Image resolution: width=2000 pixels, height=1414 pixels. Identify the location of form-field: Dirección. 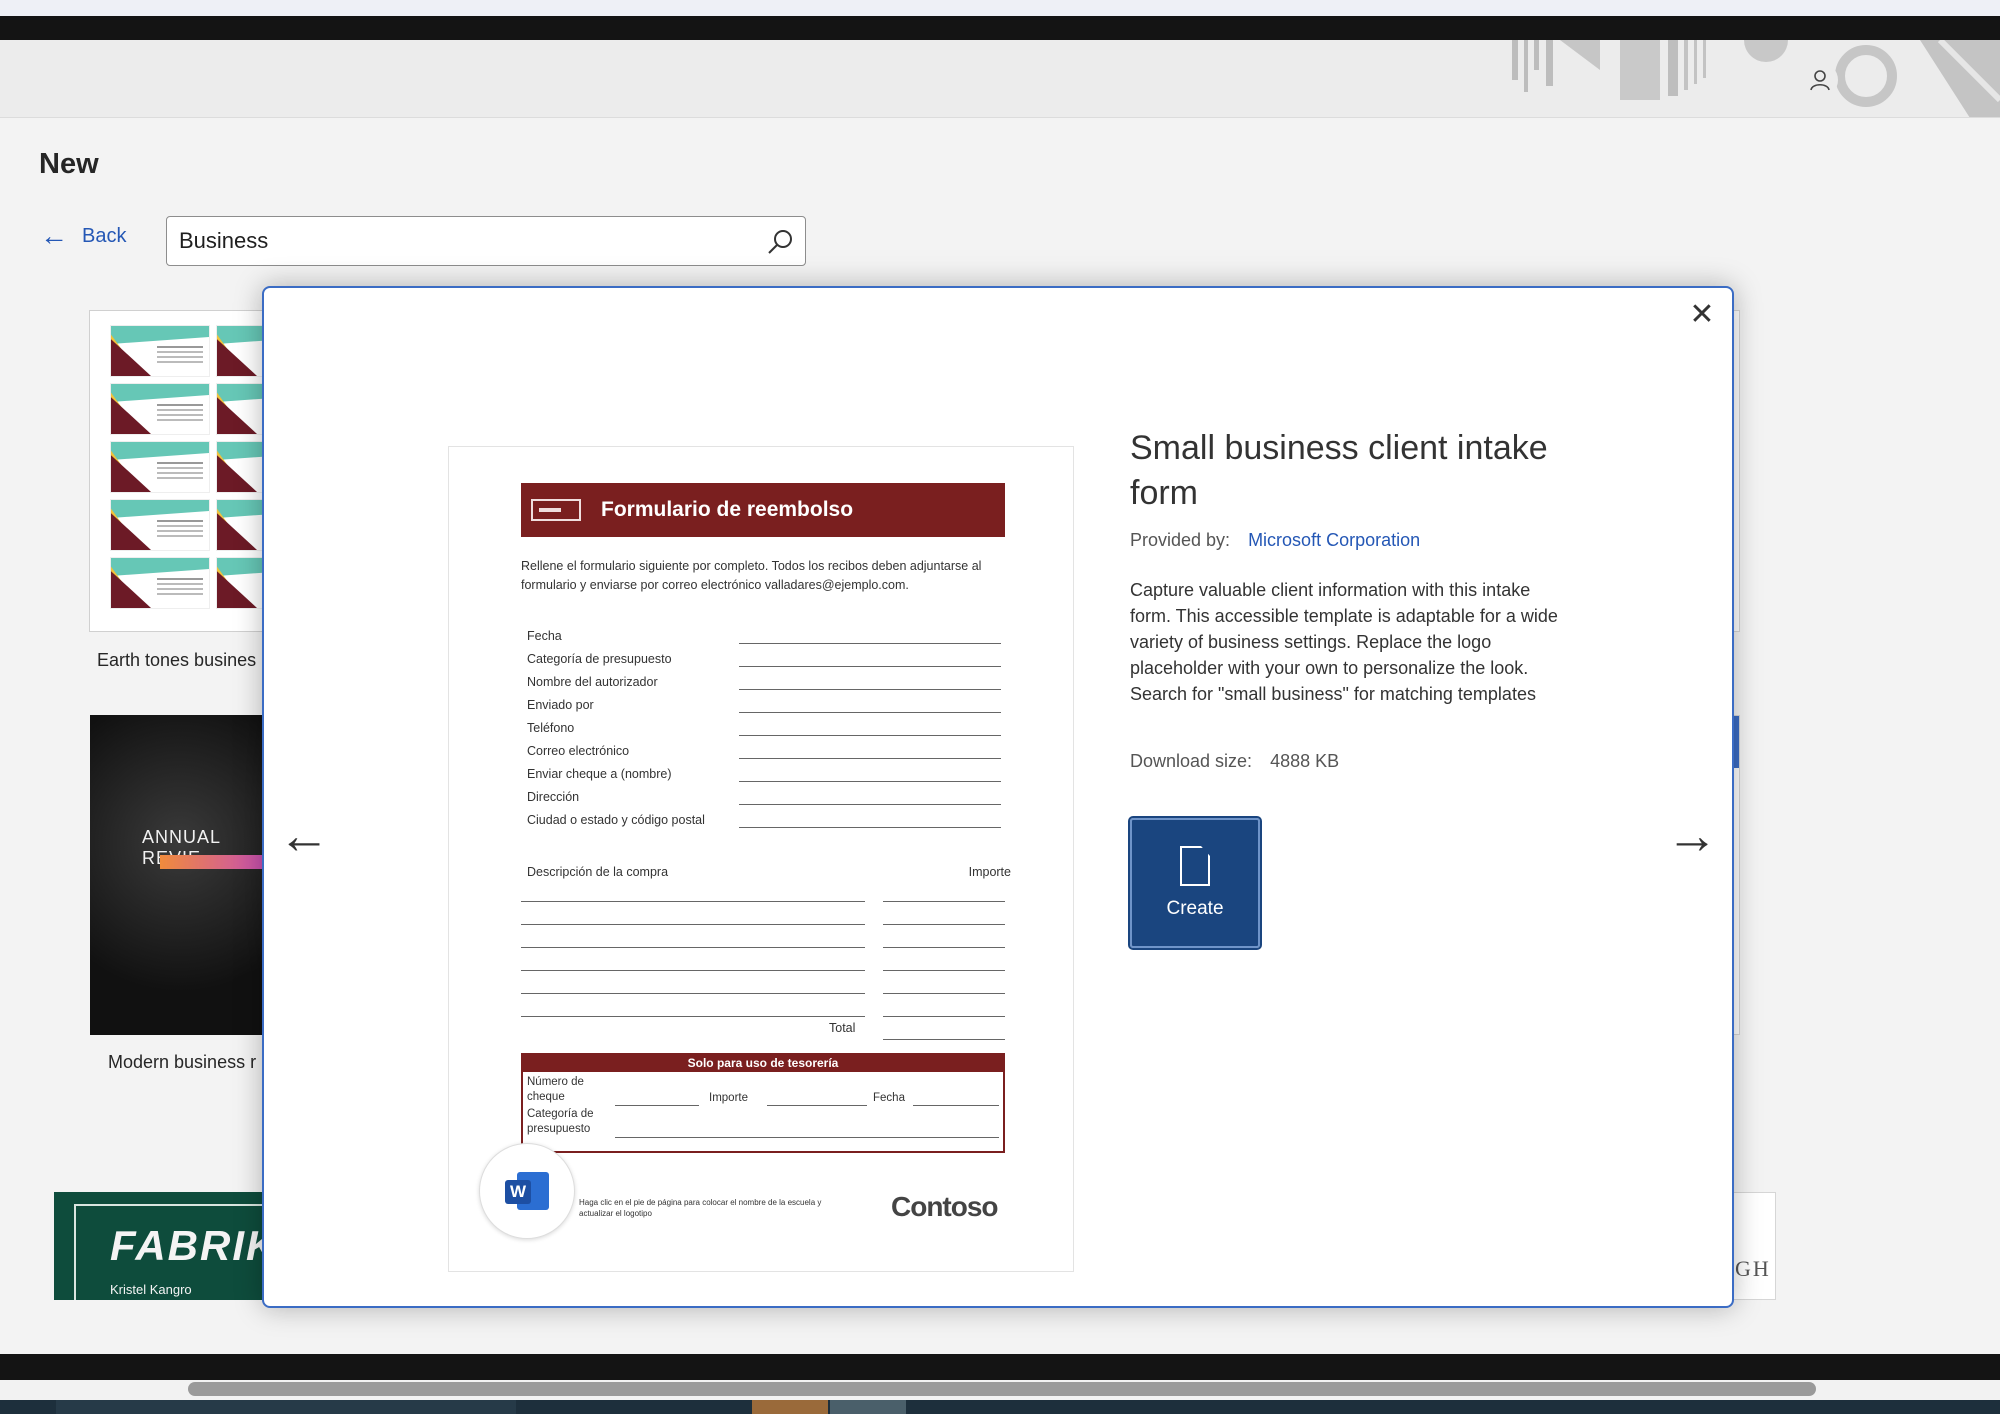
(769, 801).